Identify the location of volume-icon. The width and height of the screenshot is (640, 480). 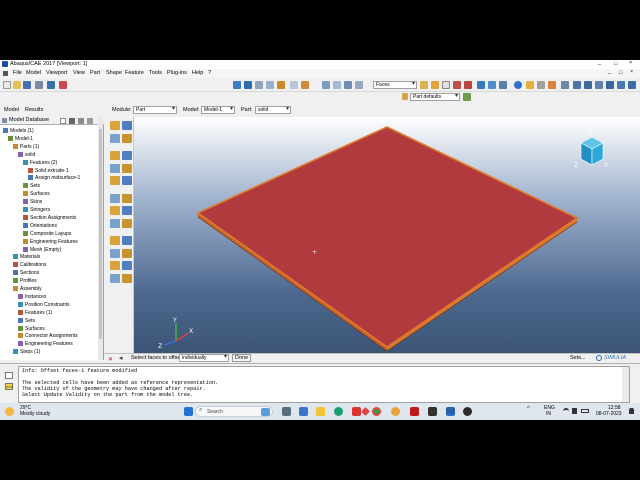
(574, 411).